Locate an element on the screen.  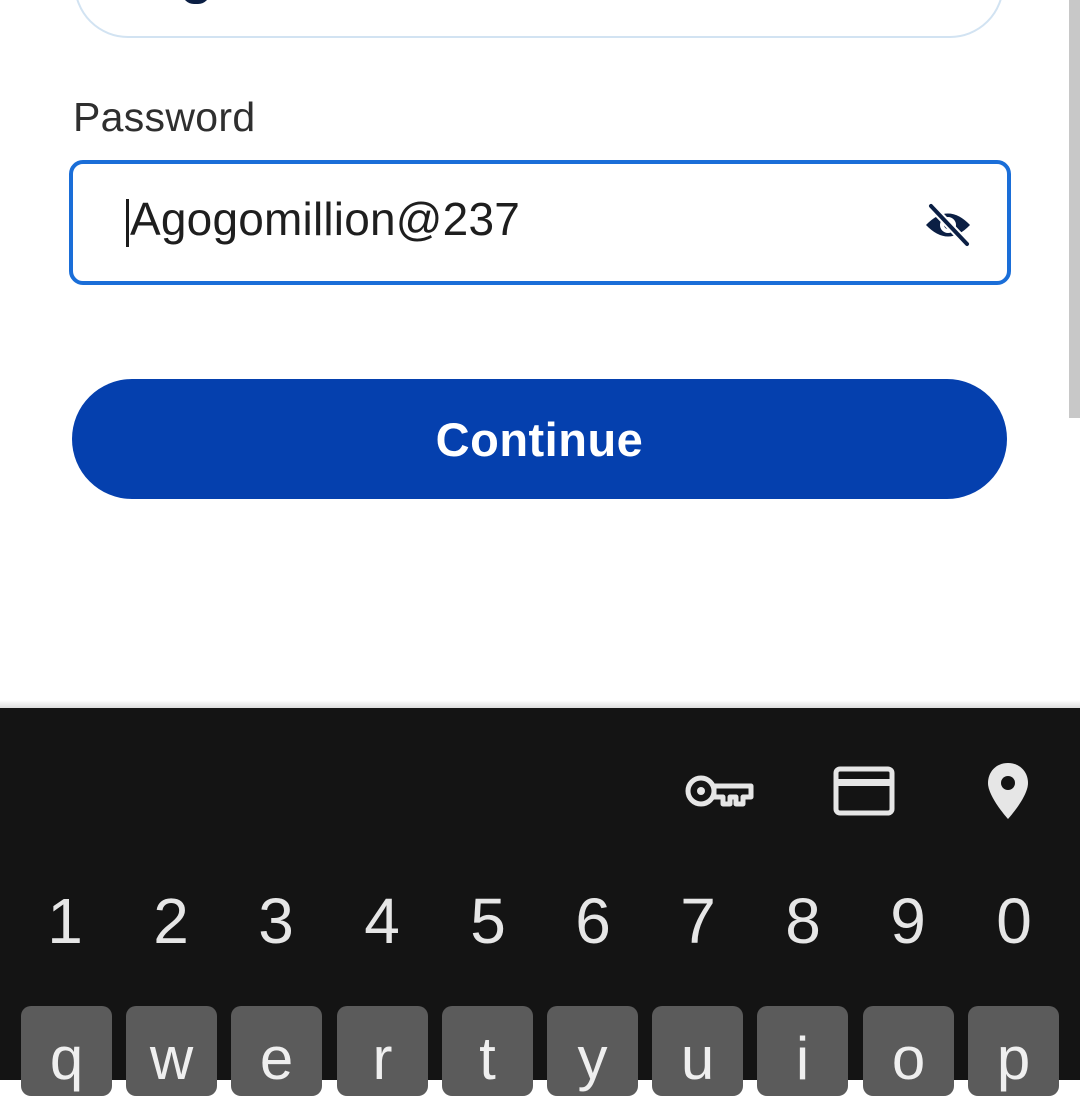
key-icon is located at coordinates (720, 791).